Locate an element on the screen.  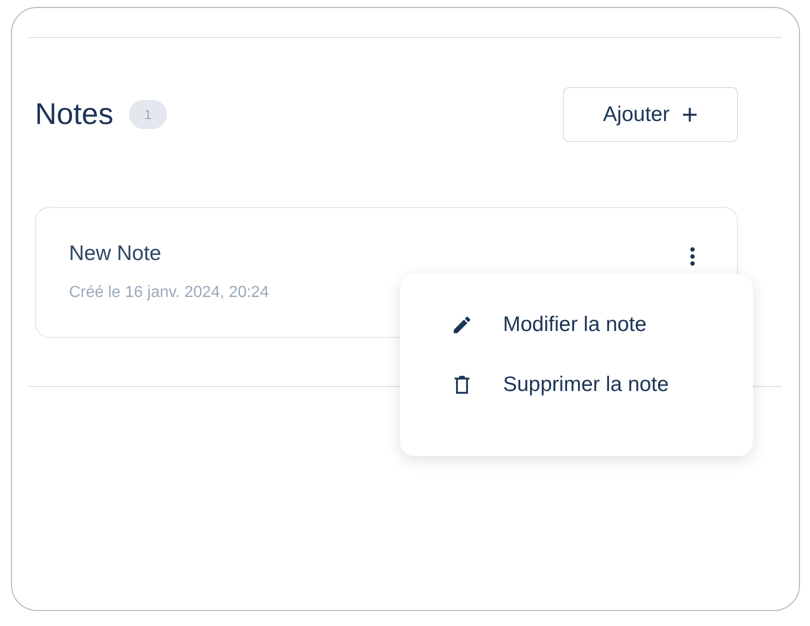
add-button: Ajouter + is located at coordinates (650, 114).